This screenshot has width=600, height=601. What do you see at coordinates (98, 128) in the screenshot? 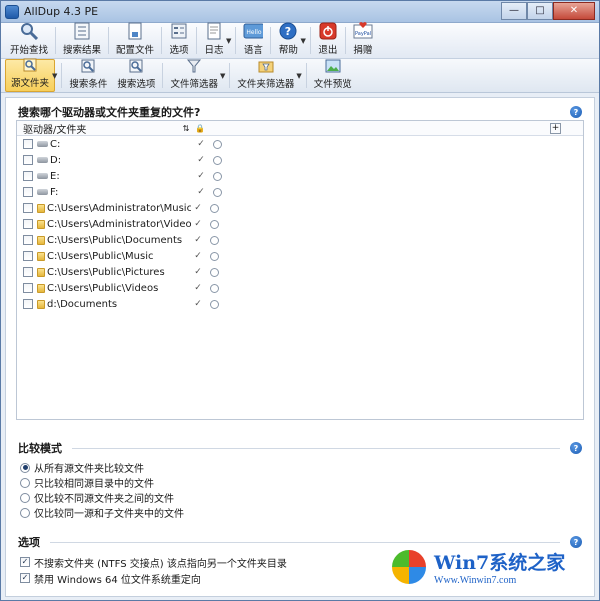
I see `col-drive-folder: 驱动器/文件夹` at bounding box center [98, 128].